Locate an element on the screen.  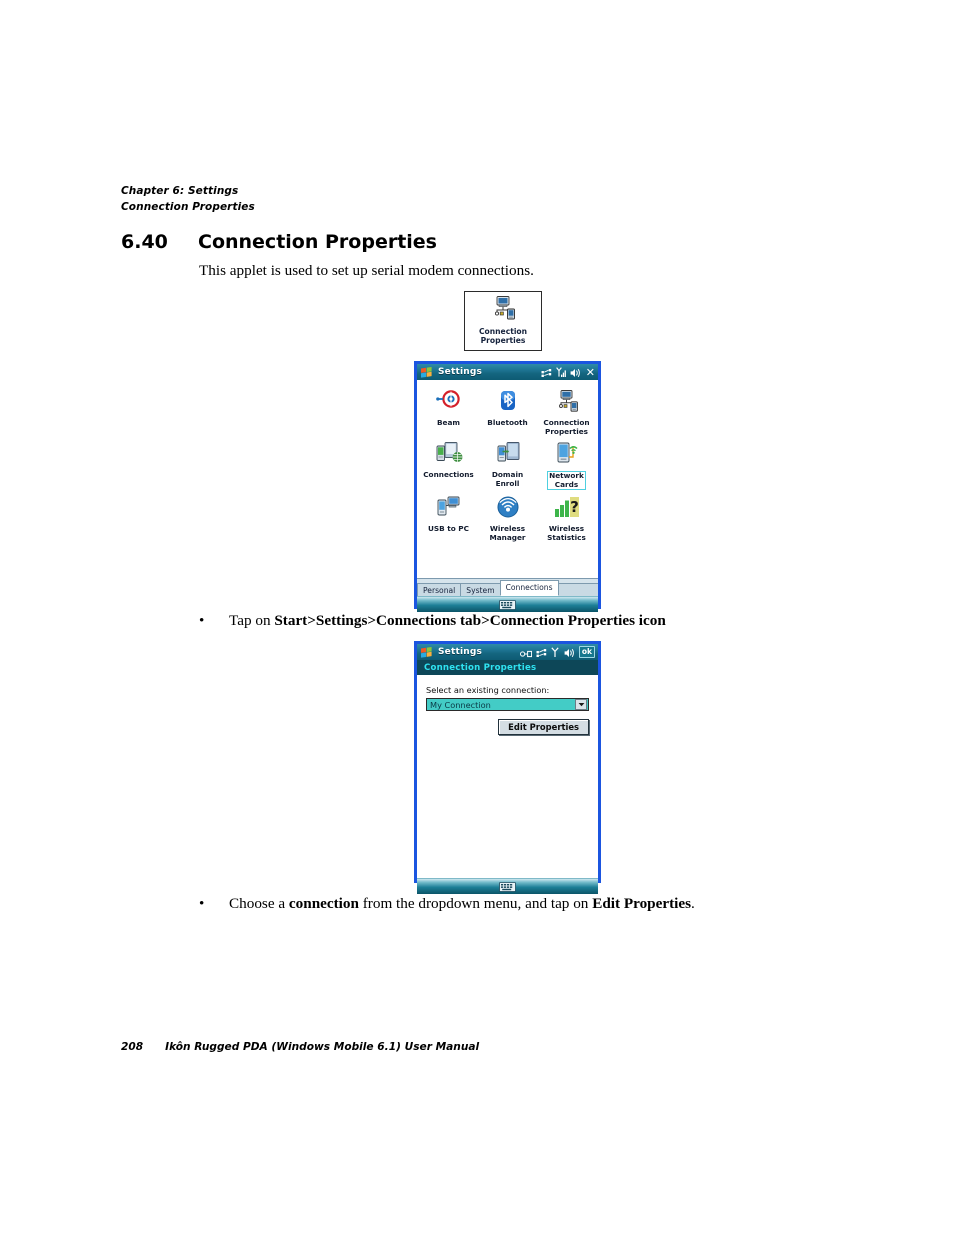
settings-title-label: Settings is located at coordinates (460, 372).